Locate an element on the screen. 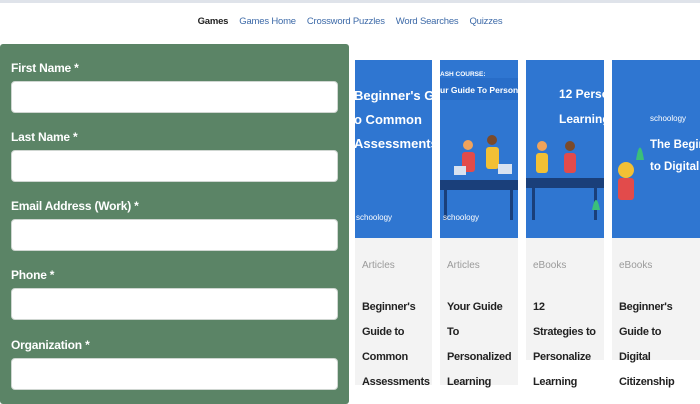 Image resolution: width=700 pixels, height=404 pixels. email-input is located at coordinates (174, 235).